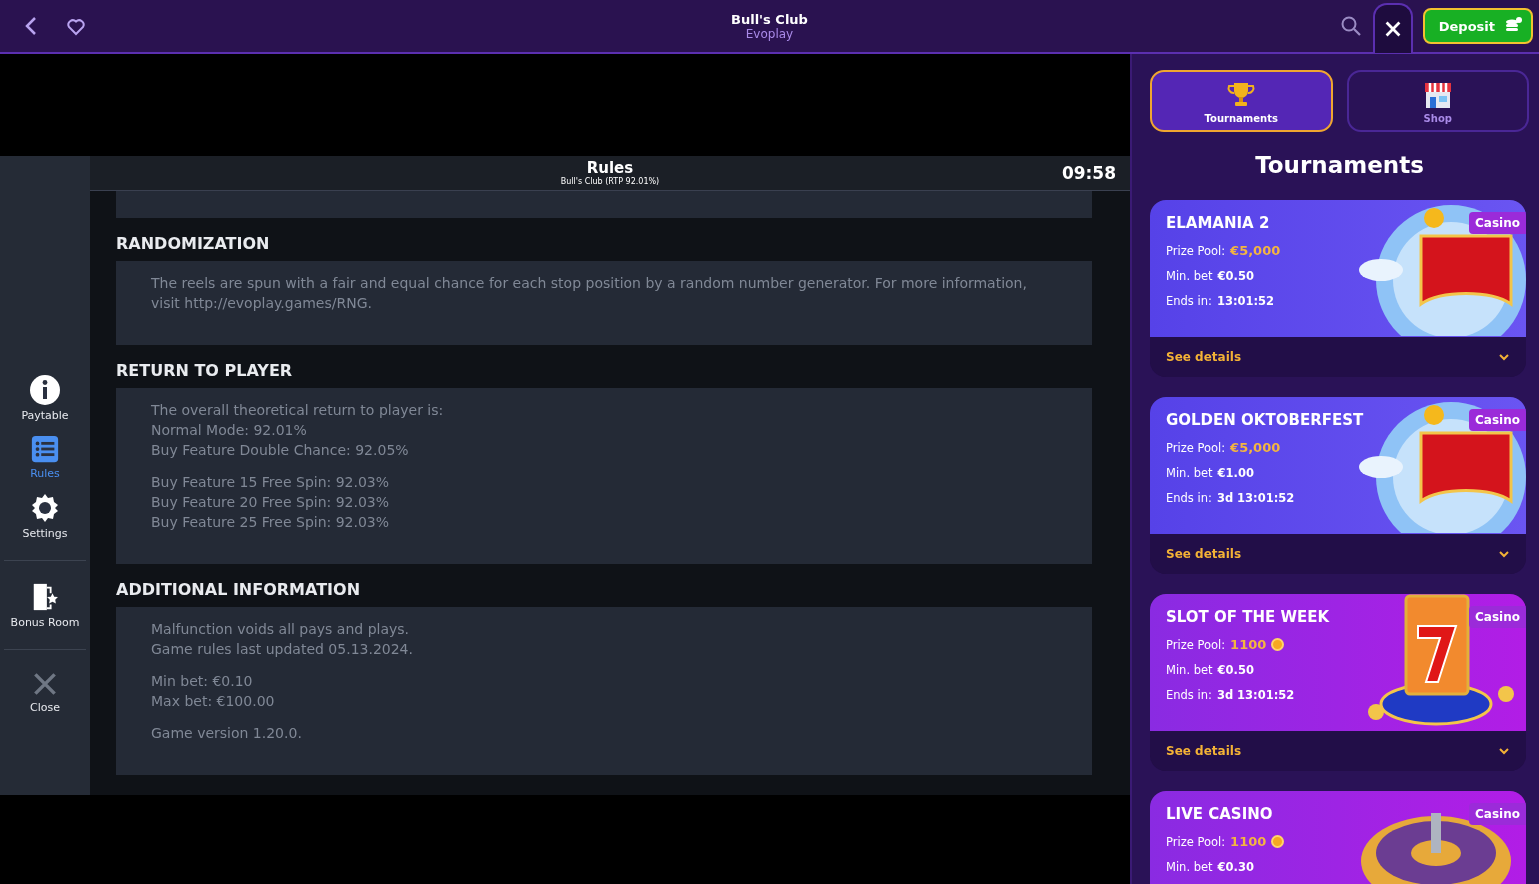 The image size is (1539, 884). I want to click on min-bet-value: €0.30, so click(1235, 867).